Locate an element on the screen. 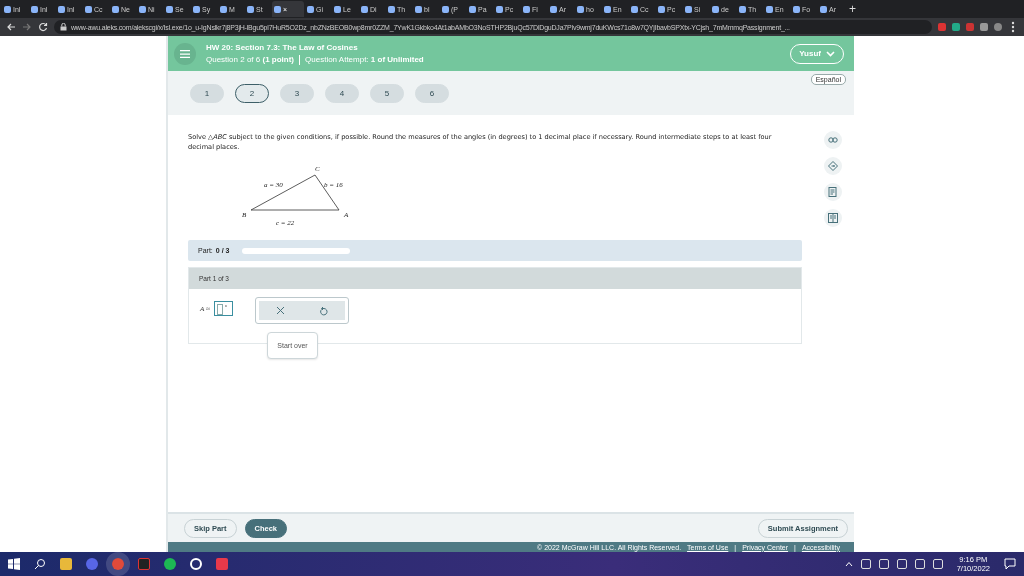 This screenshot has width=1024, height=576. folder-icon is located at coordinates (66, 564).